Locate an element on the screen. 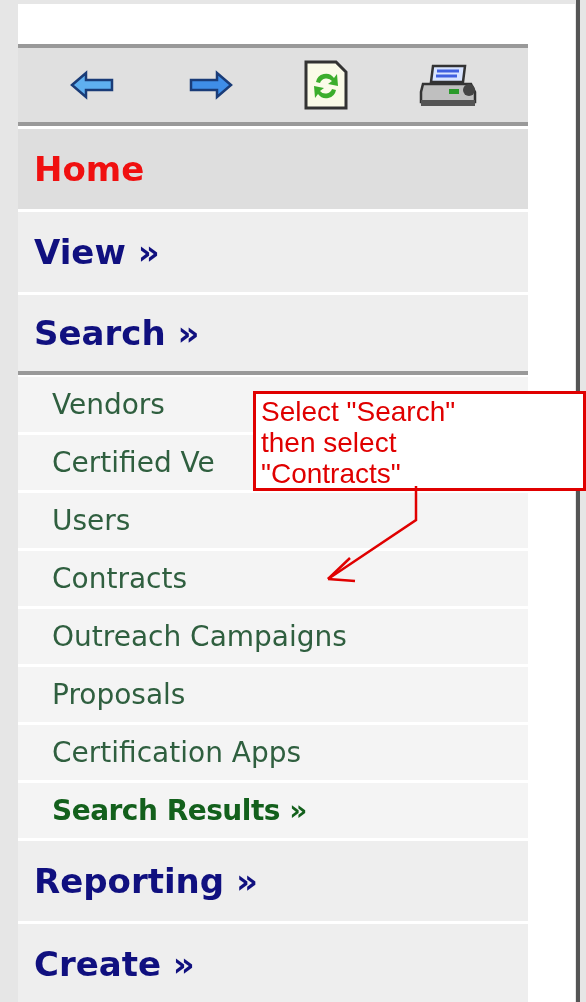 This screenshot has width=586, height=1002. menu-item: Search » is located at coordinates (273, 335).